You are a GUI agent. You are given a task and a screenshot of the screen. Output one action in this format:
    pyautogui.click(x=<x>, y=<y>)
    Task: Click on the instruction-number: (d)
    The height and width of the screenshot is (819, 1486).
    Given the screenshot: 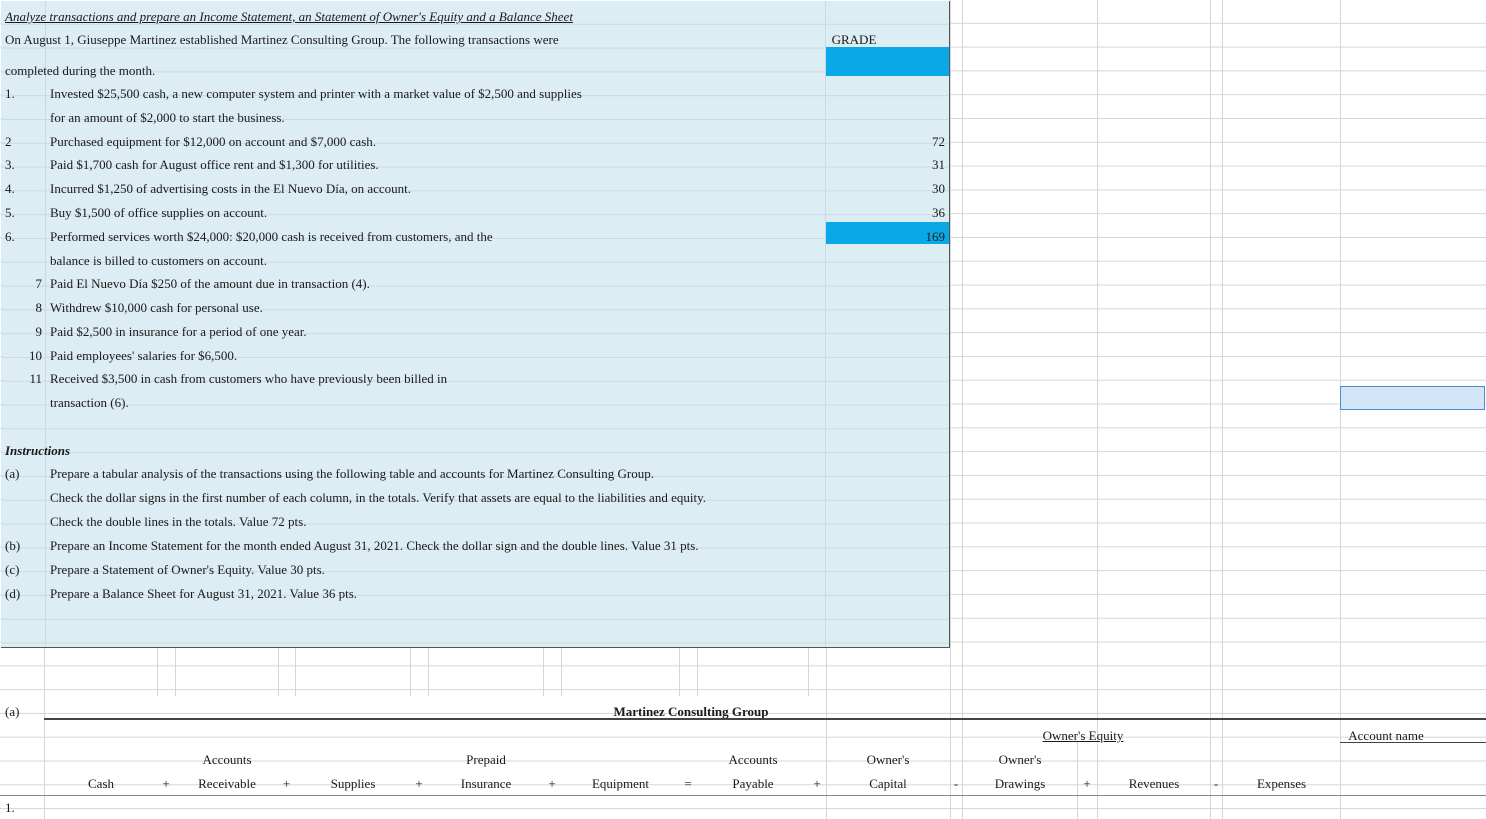 What is the action you would take?
    pyautogui.click(x=13, y=593)
    